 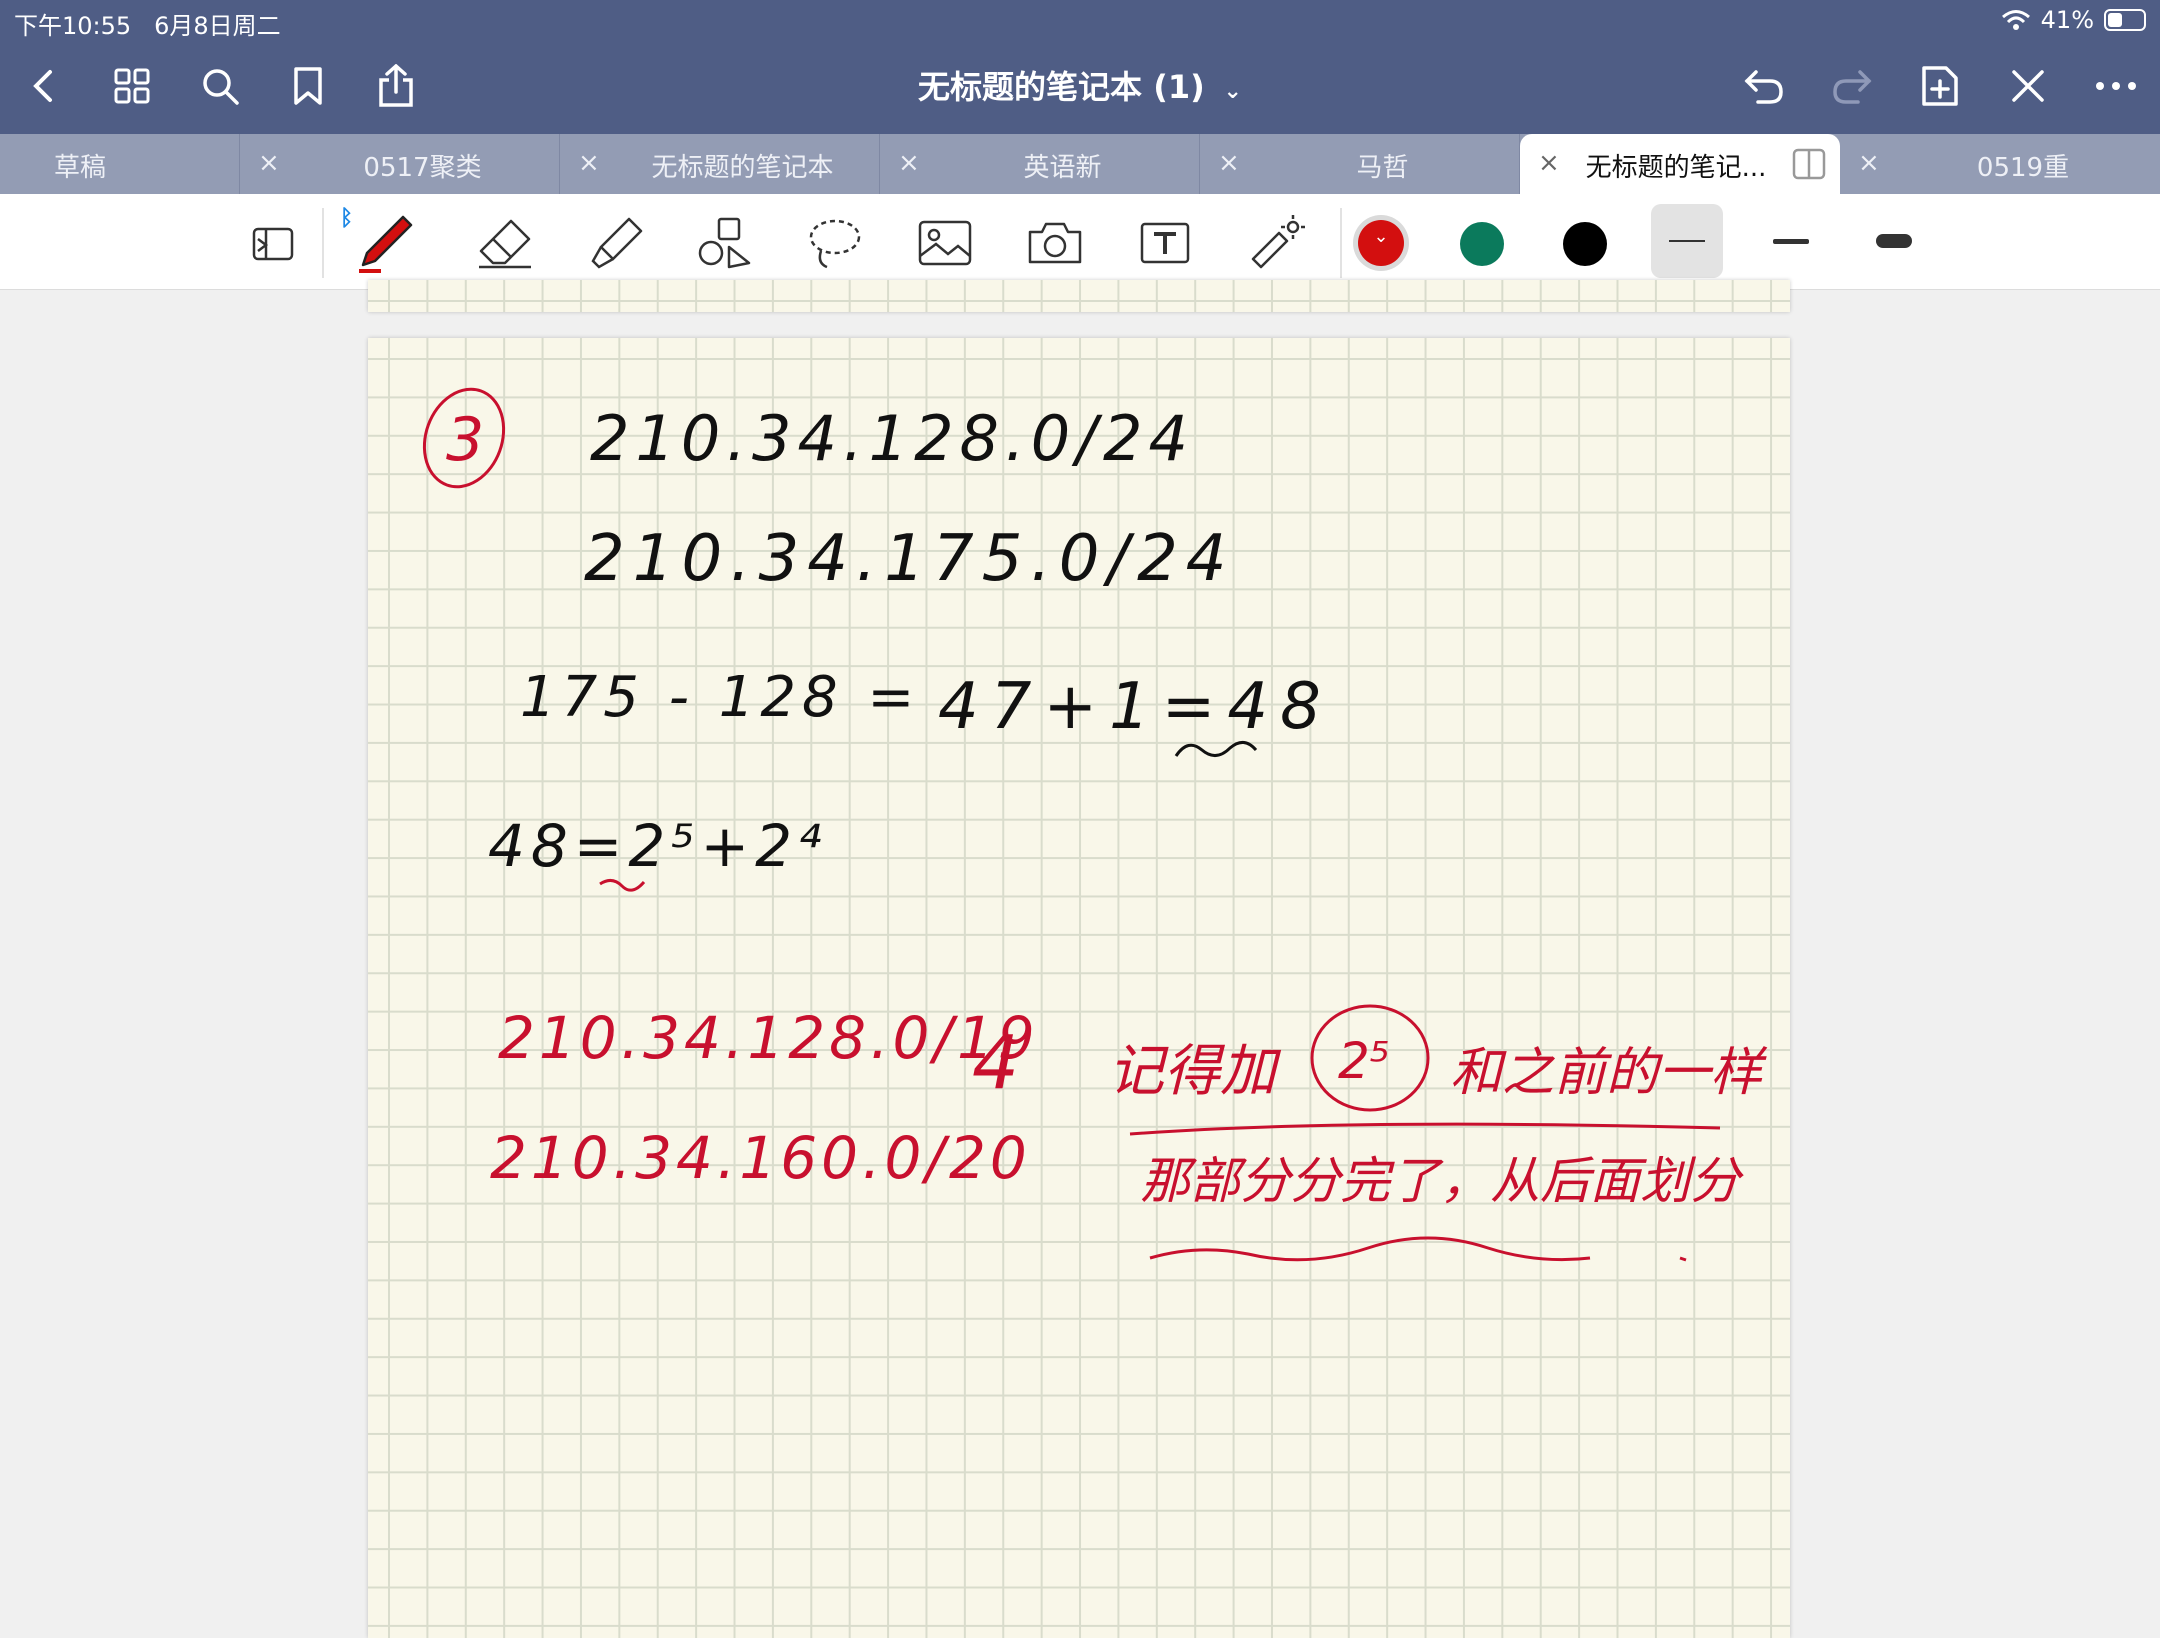 I want to click on note-line2: 那部分分完了，从后面划分, so click(x=1442, y=1181).